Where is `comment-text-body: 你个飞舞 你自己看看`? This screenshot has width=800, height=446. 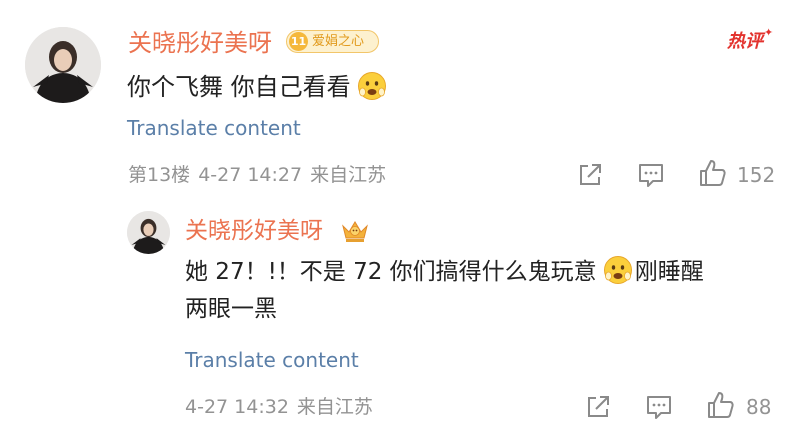 comment-text-body: 你个飞舞 你自己看看 is located at coordinates (239, 87).